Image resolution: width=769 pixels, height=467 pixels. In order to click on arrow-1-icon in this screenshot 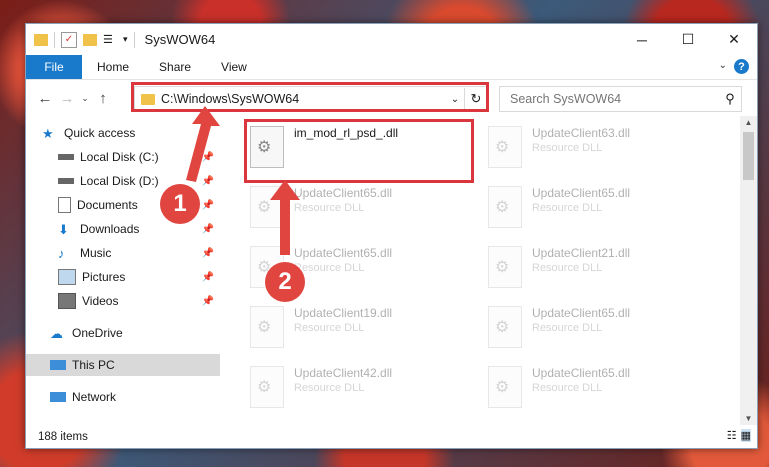, I will do `click(203, 144)`.